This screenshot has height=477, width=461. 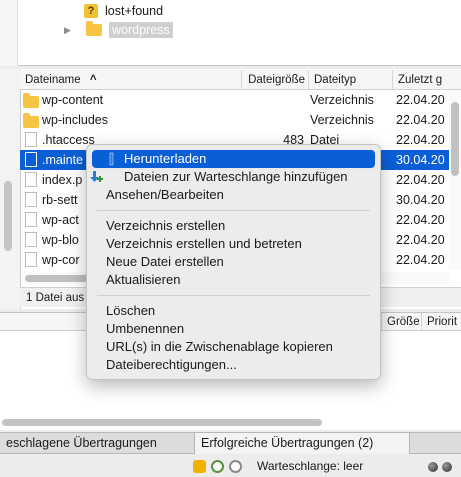 What do you see at coordinates (233, 195) in the screenshot?
I see `menu-item-ansehen-bearbeiten: Ansehen/Bearbeiten` at bounding box center [233, 195].